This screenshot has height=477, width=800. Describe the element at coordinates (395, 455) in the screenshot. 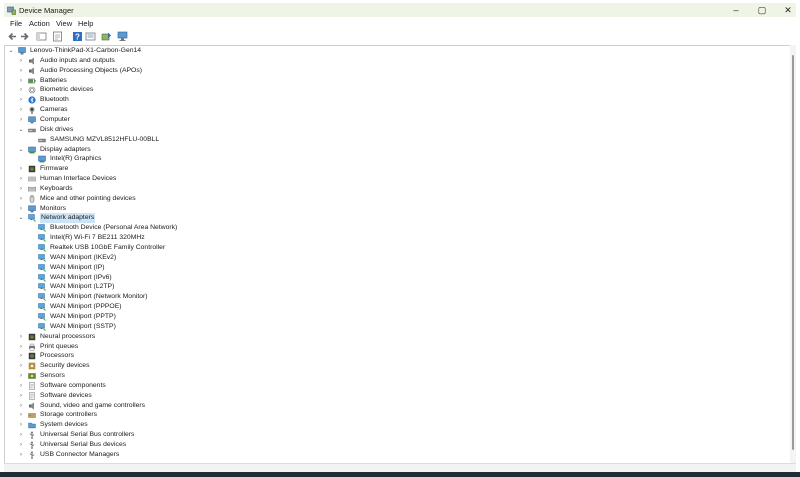

I see `tree-category: › USB Connector Managers` at that location.